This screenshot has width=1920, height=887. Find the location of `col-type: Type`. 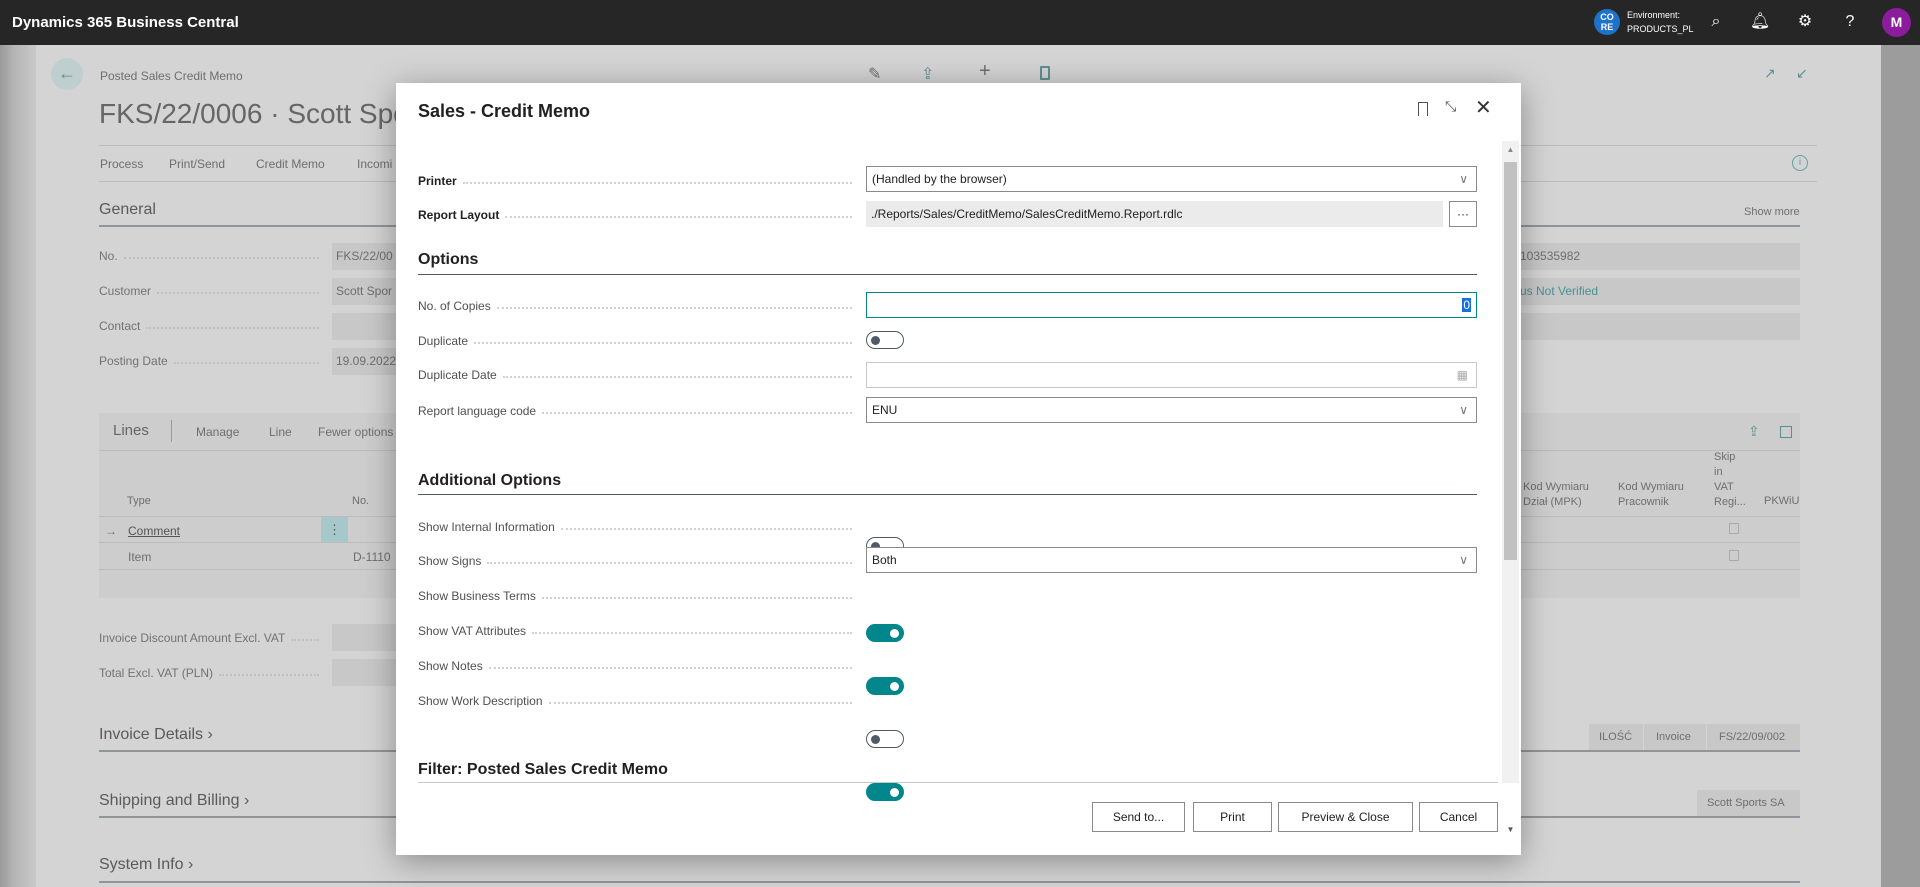

col-type: Type is located at coordinates (139, 501).